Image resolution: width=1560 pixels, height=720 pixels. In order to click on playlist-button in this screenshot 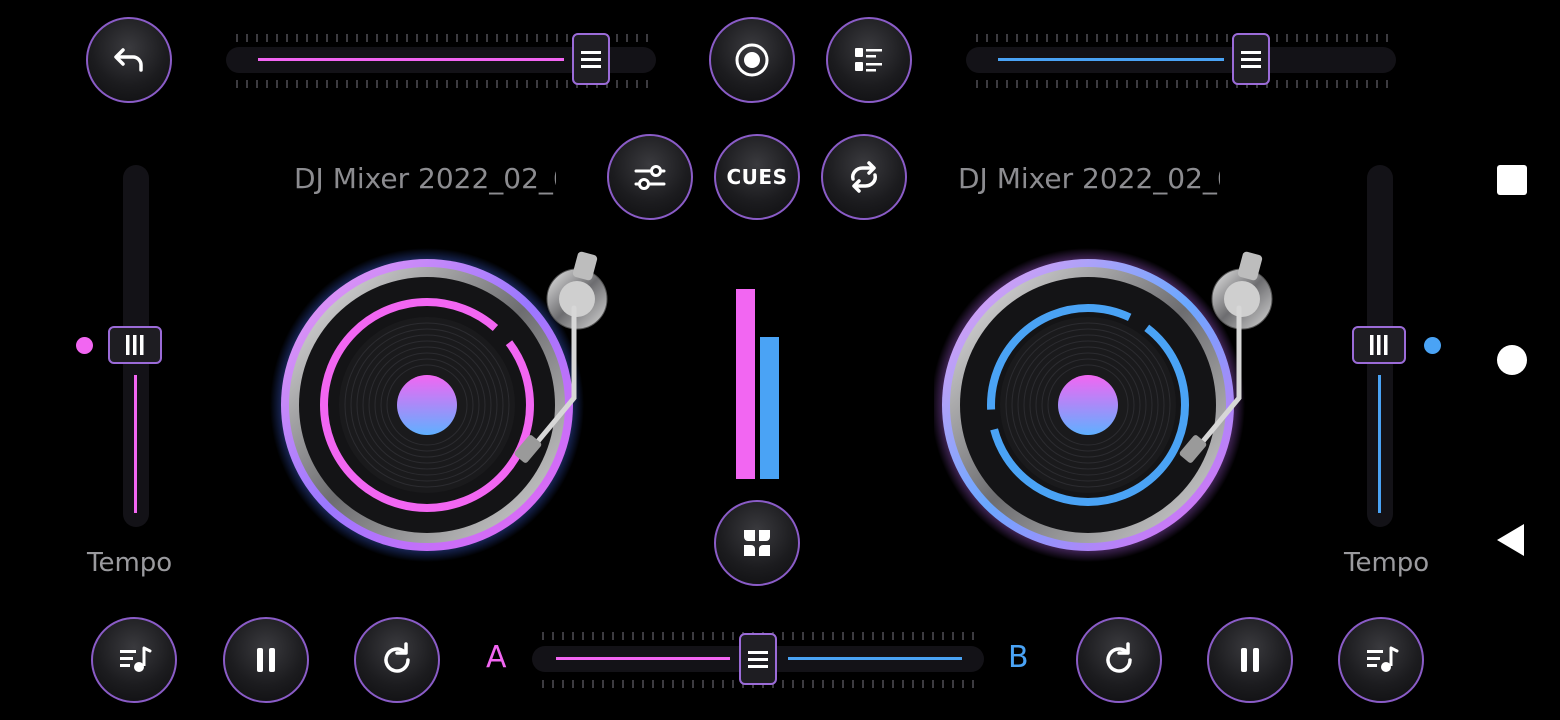, I will do `click(869, 60)`.